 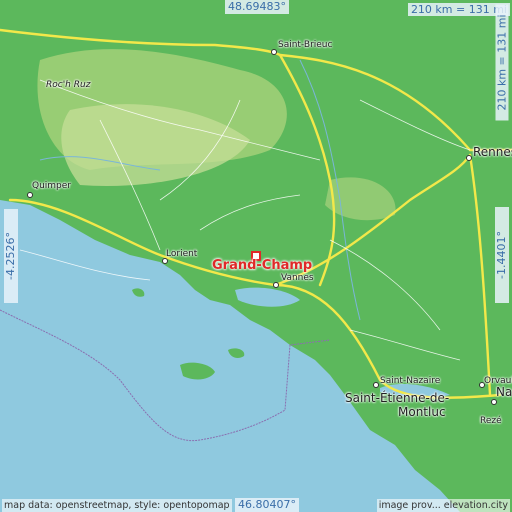 I want to click on place-saint-nazaire: Saint-Nazaire, so click(x=410, y=381).